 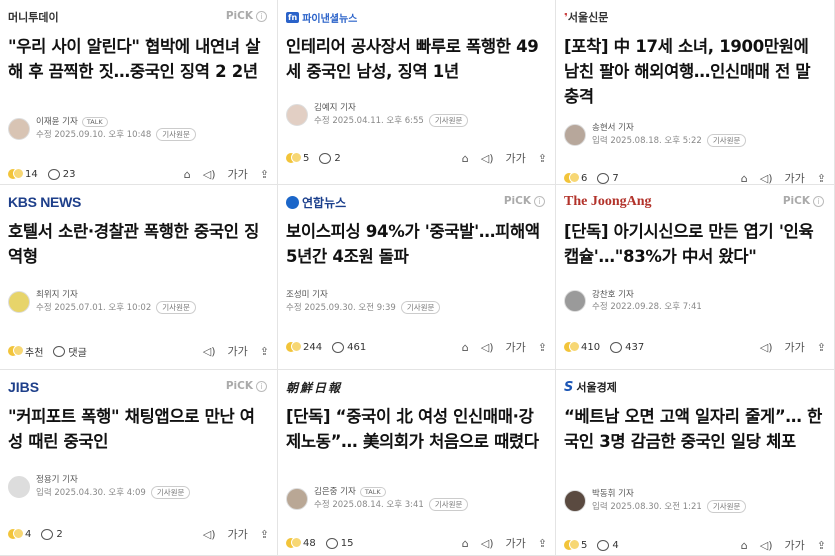 I want to click on press-logo: 연합뉴스, so click(x=316, y=202).